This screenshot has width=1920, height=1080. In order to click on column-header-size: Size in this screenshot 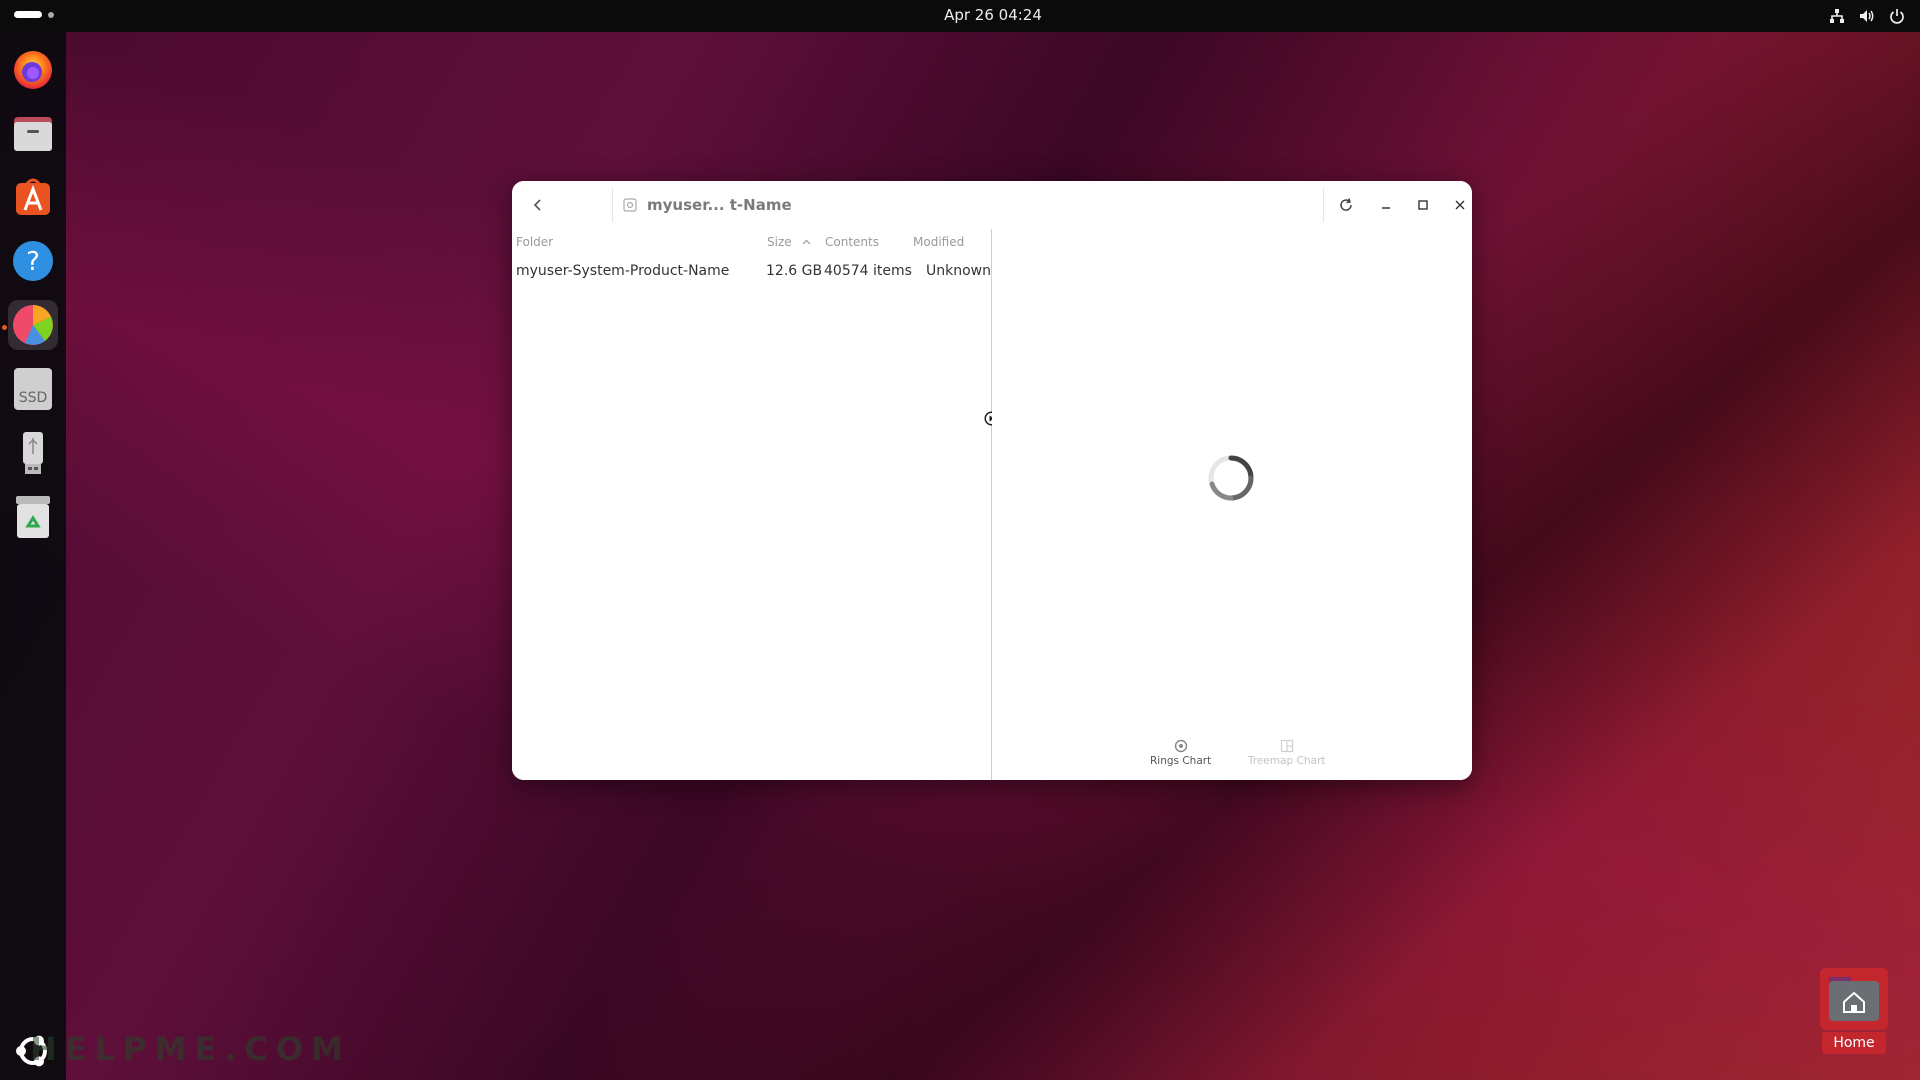, I will do `click(779, 242)`.